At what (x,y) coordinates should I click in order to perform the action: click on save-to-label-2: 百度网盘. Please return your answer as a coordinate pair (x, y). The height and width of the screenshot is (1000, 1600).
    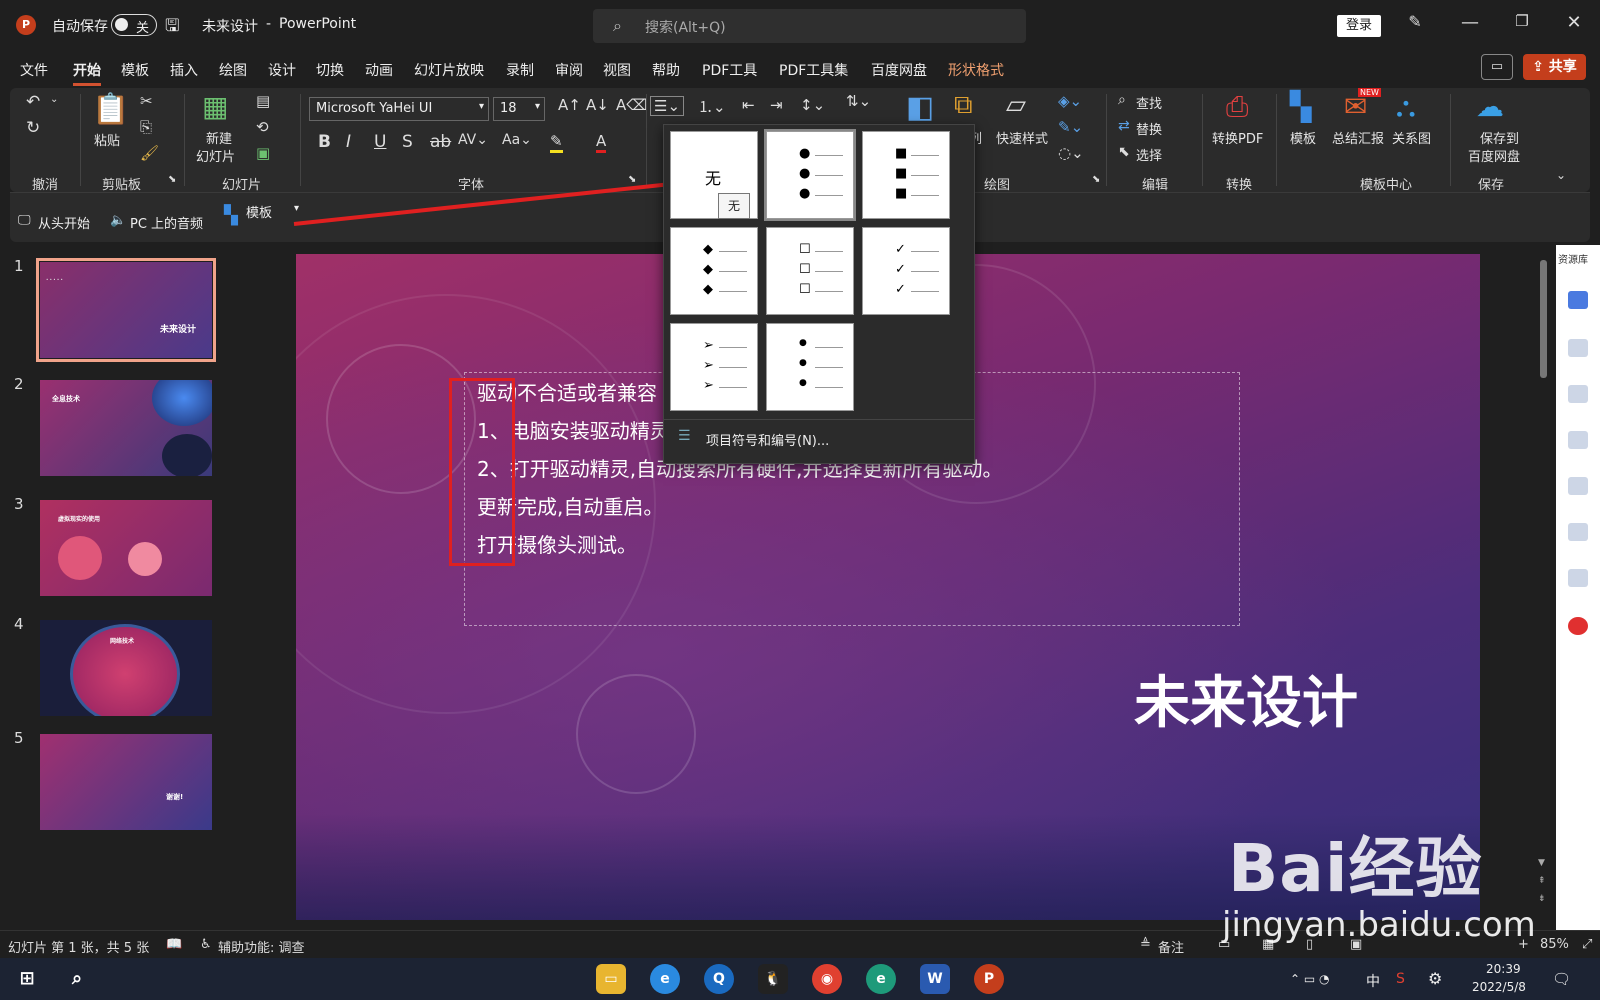
    Looking at the image, I should click on (1494, 155).